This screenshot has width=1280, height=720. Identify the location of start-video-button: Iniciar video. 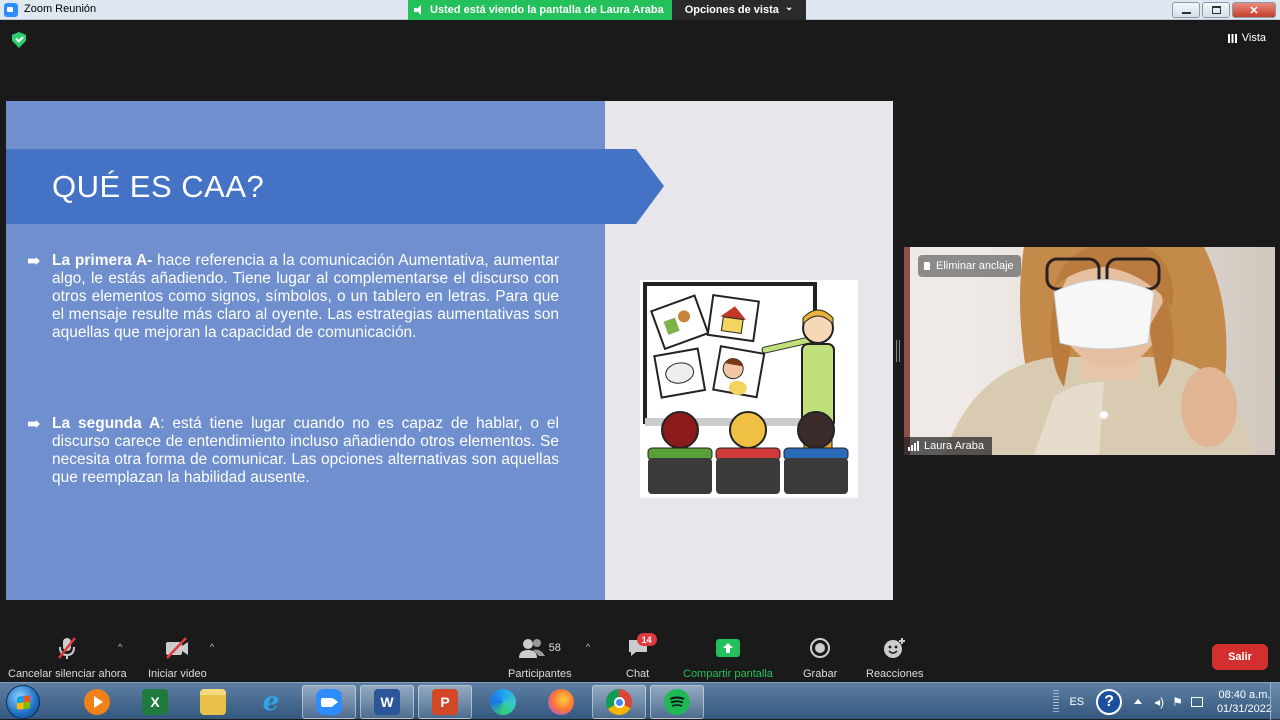
(177, 658).